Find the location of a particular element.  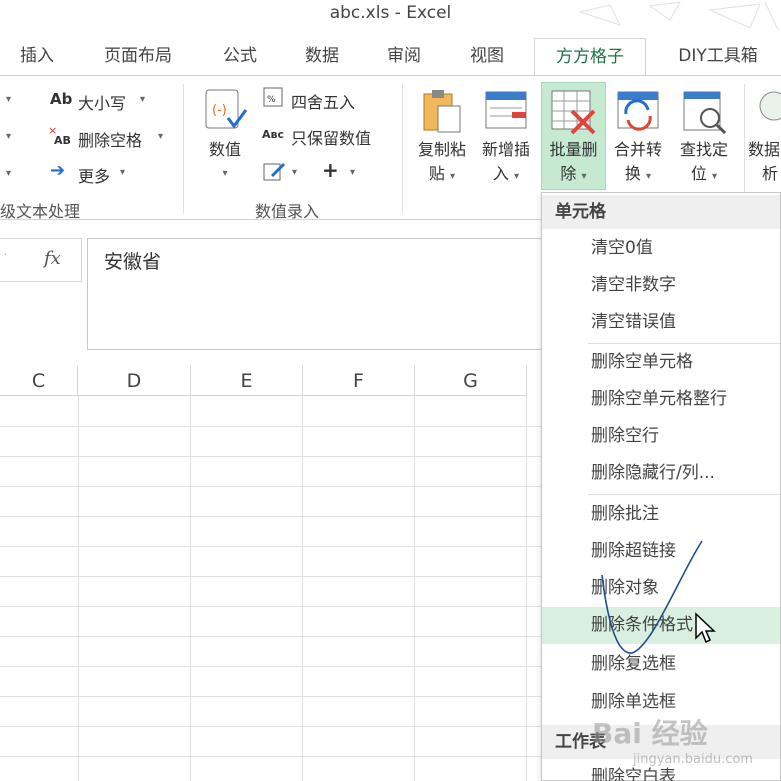

remove-space-button: 删除空格 is located at coordinates (110, 139).